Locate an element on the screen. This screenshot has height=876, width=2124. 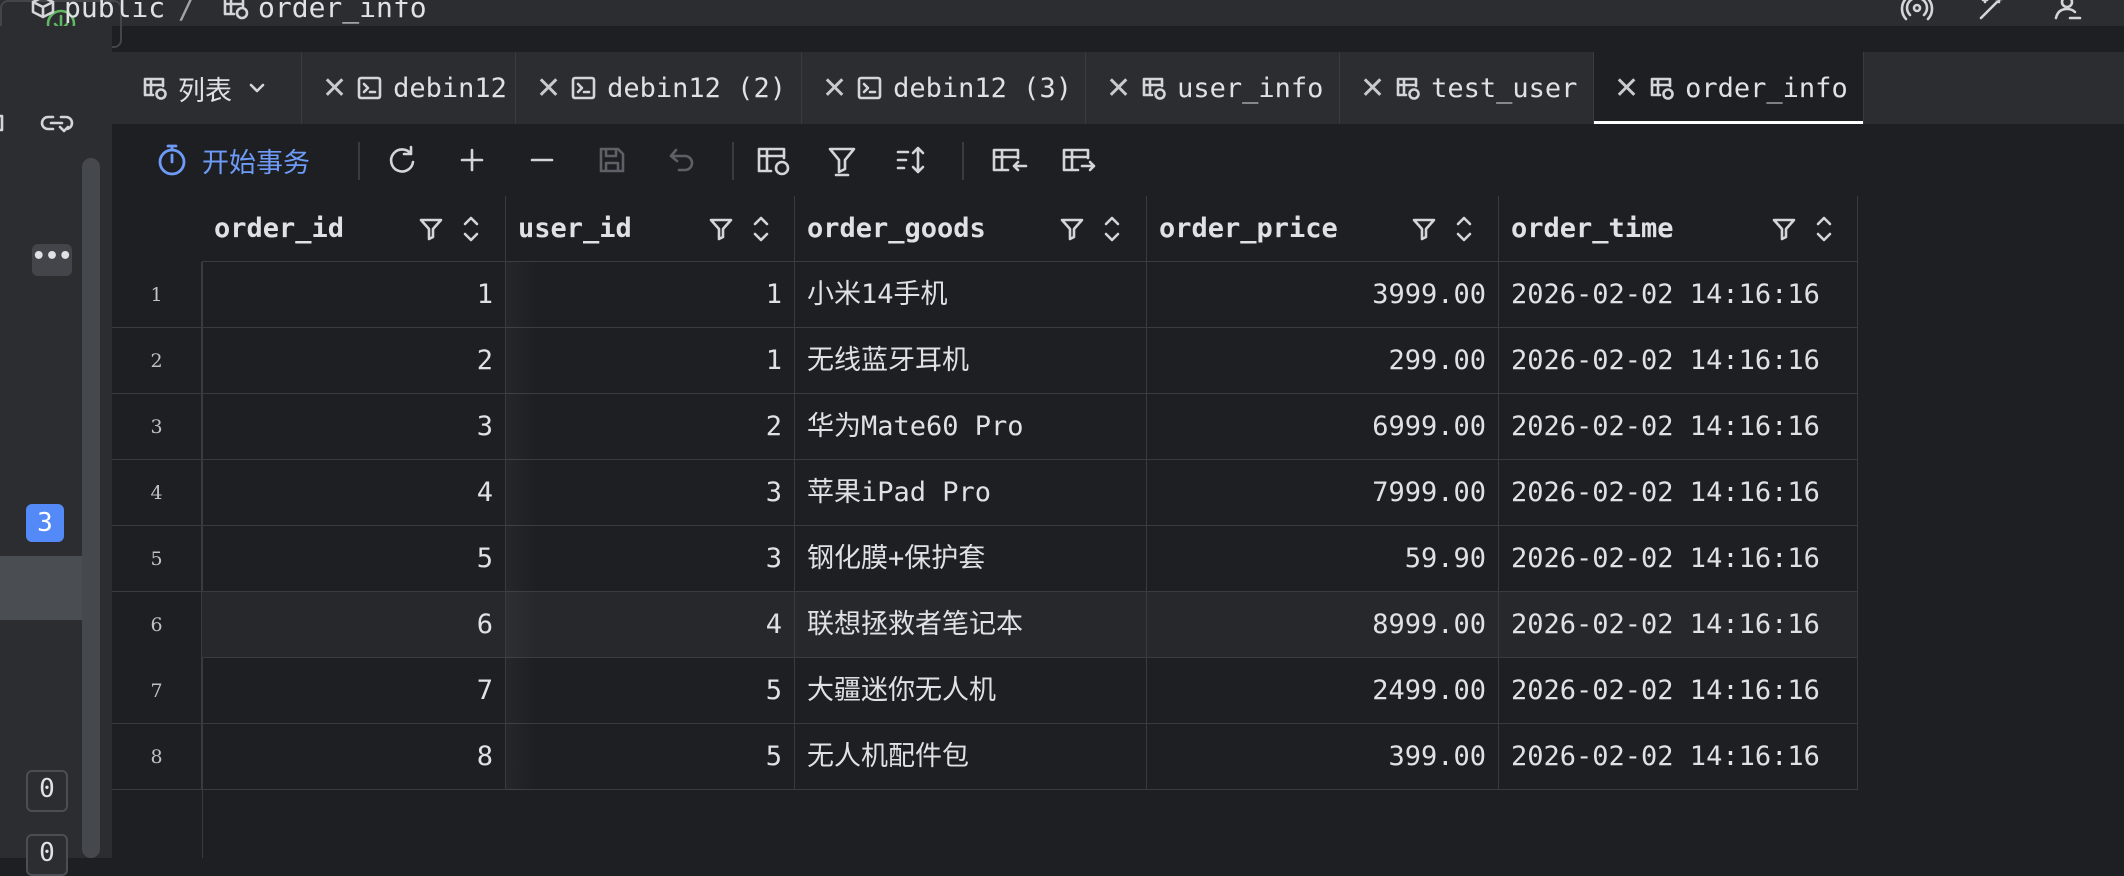
tab-debin12-3: ✕ debin12 (3) is located at coordinates (944, 88).